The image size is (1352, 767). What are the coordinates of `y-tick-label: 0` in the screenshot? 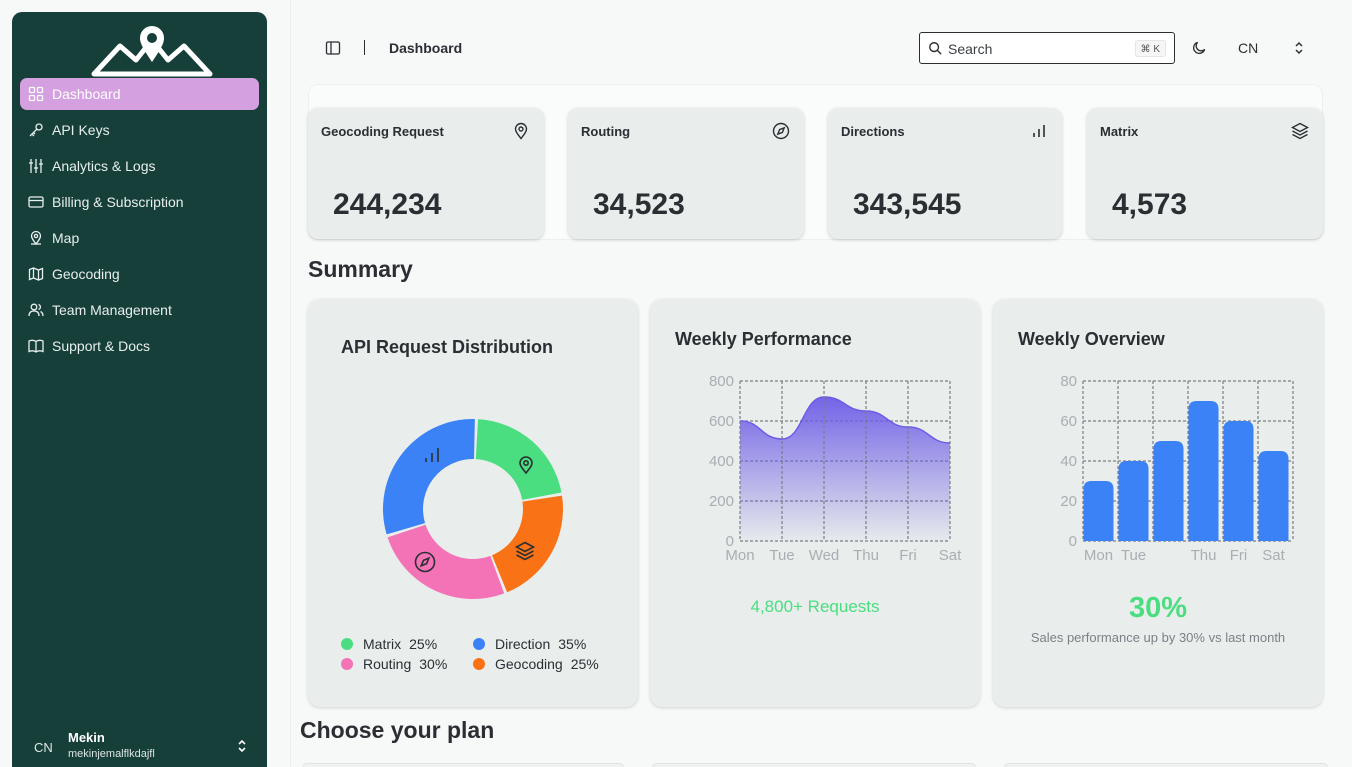 It's located at (1073, 541).